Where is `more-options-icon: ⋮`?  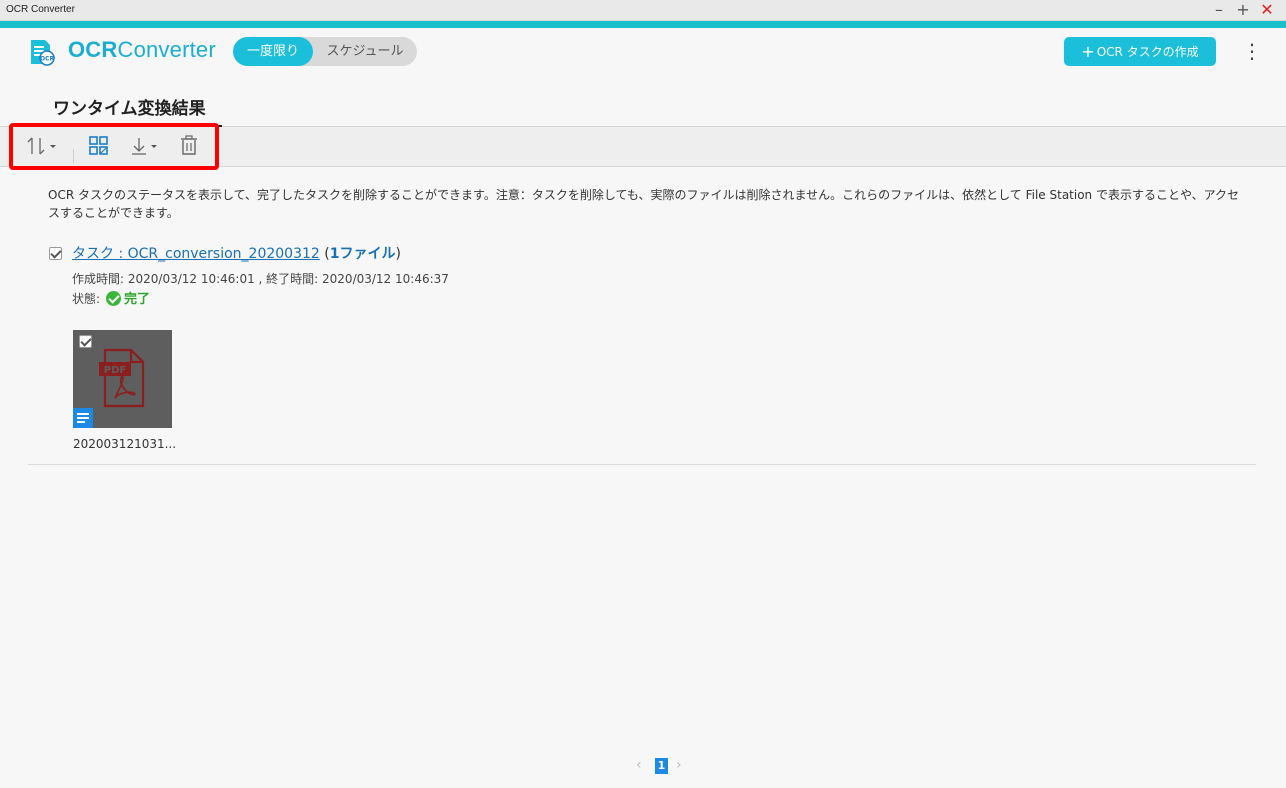 more-options-icon: ⋮ is located at coordinates (1252, 51).